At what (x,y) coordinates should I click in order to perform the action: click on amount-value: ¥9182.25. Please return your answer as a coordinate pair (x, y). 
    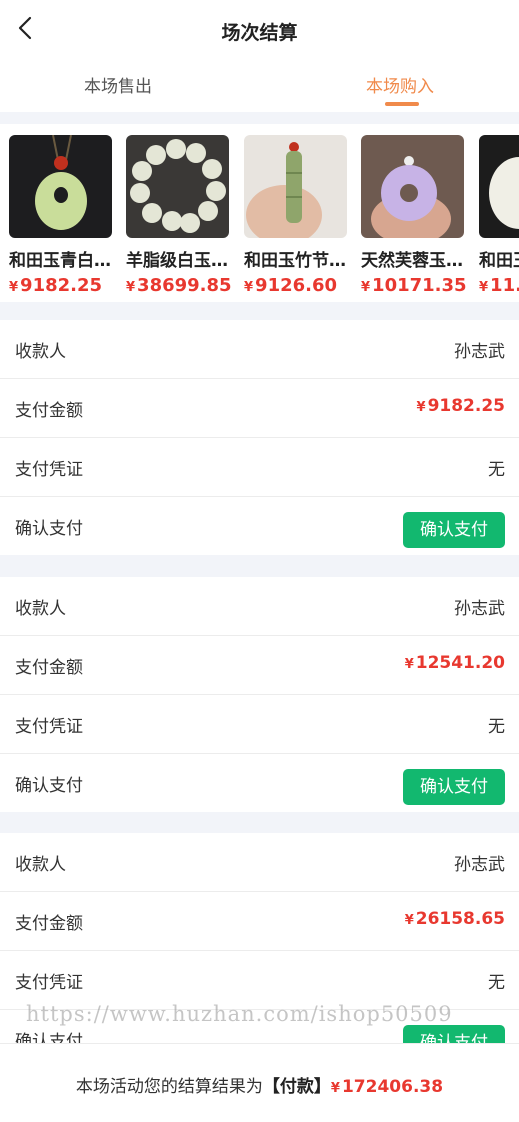
    Looking at the image, I should click on (460, 406).